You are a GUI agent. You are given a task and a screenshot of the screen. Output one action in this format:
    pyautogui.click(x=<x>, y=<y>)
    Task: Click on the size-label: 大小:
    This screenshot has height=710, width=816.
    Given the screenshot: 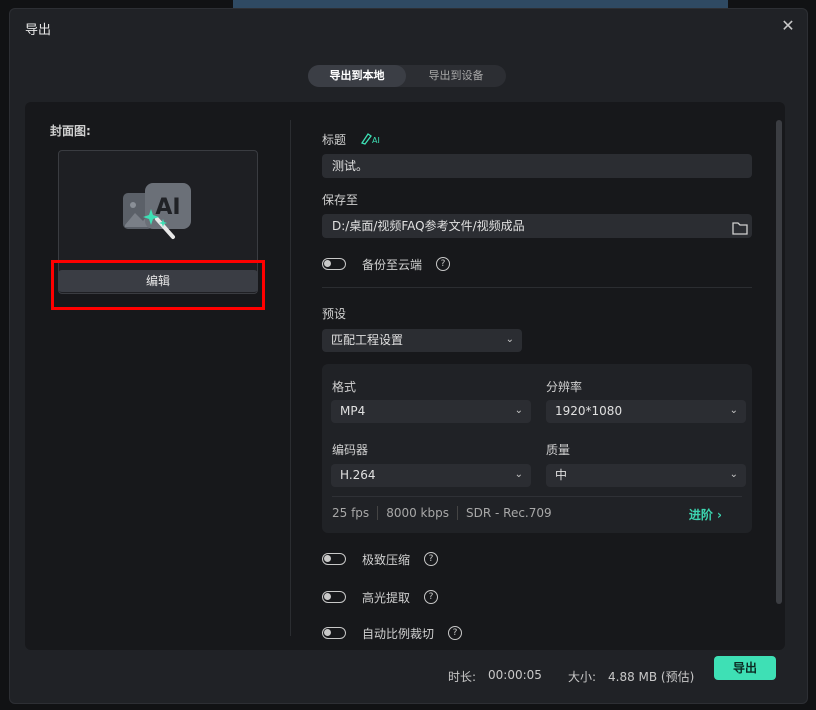 What is the action you would take?
    pyautogui.click(x=582, y=677)
    